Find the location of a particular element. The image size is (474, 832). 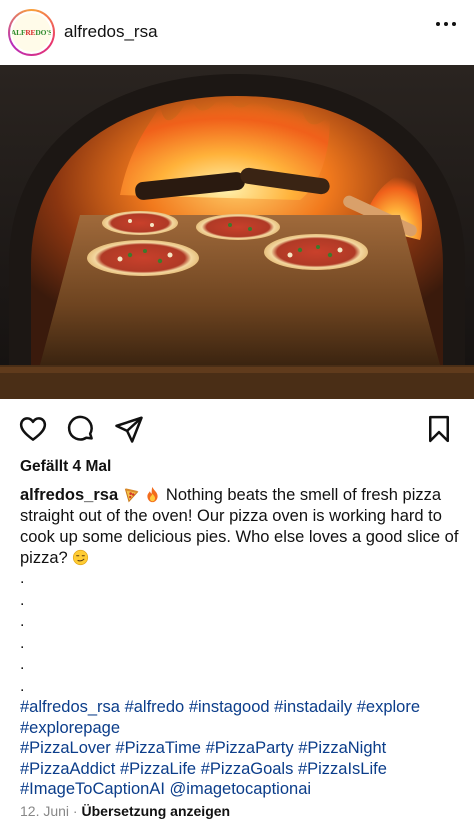

avatar: ALFREDO'S is located at coordinates (31, 32).